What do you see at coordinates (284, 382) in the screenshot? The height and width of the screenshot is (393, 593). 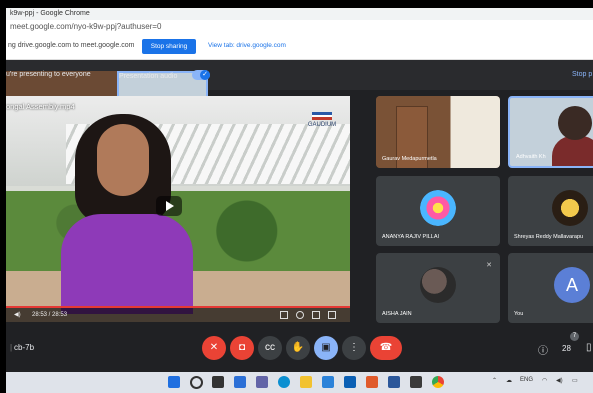 I see `edge-icon` at bounding box center [284, 382].